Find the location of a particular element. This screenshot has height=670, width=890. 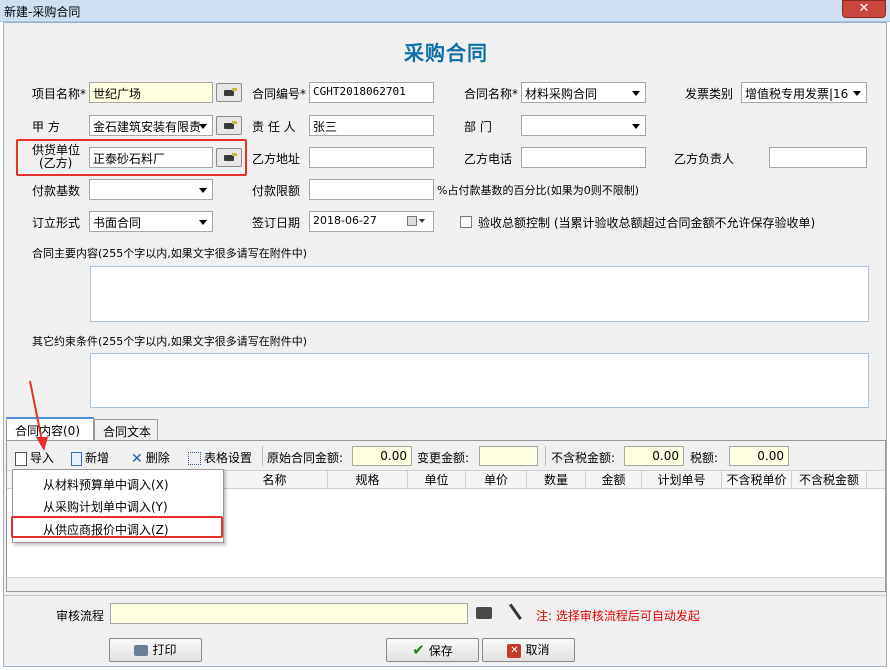

delete-button: ✕ 删除 is located at coordinates (150, 457).